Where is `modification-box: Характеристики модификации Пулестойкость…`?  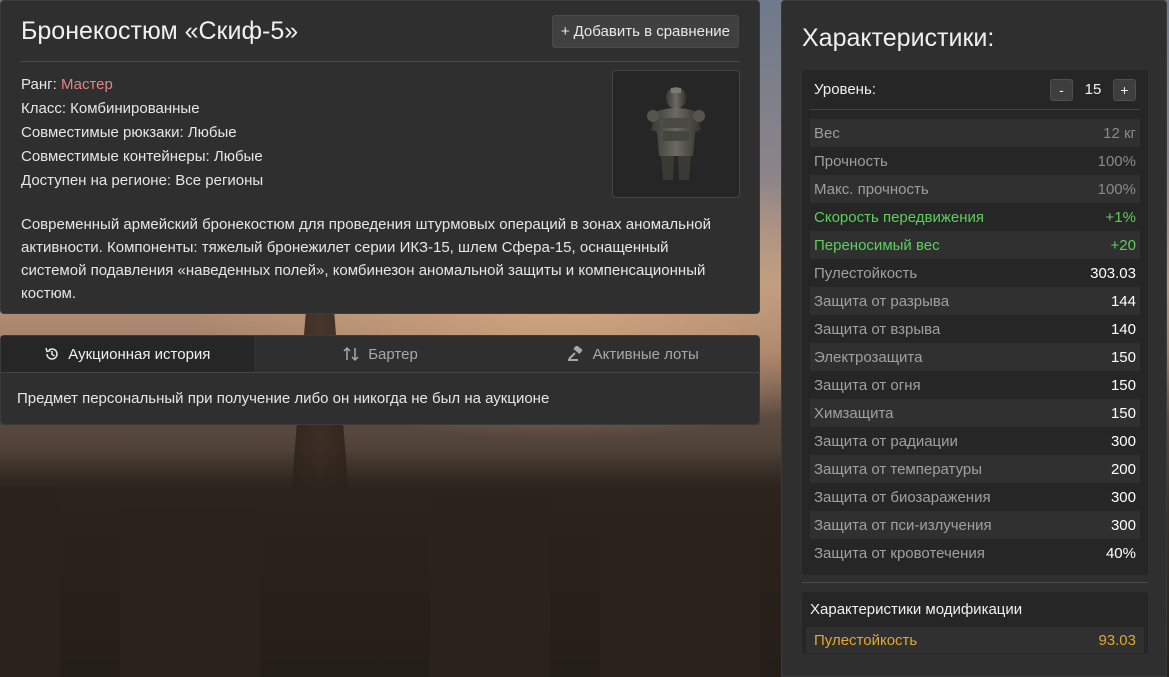
modification-box: Характеристики модификации Пулестойкость… is located at coordinates (975, 623).